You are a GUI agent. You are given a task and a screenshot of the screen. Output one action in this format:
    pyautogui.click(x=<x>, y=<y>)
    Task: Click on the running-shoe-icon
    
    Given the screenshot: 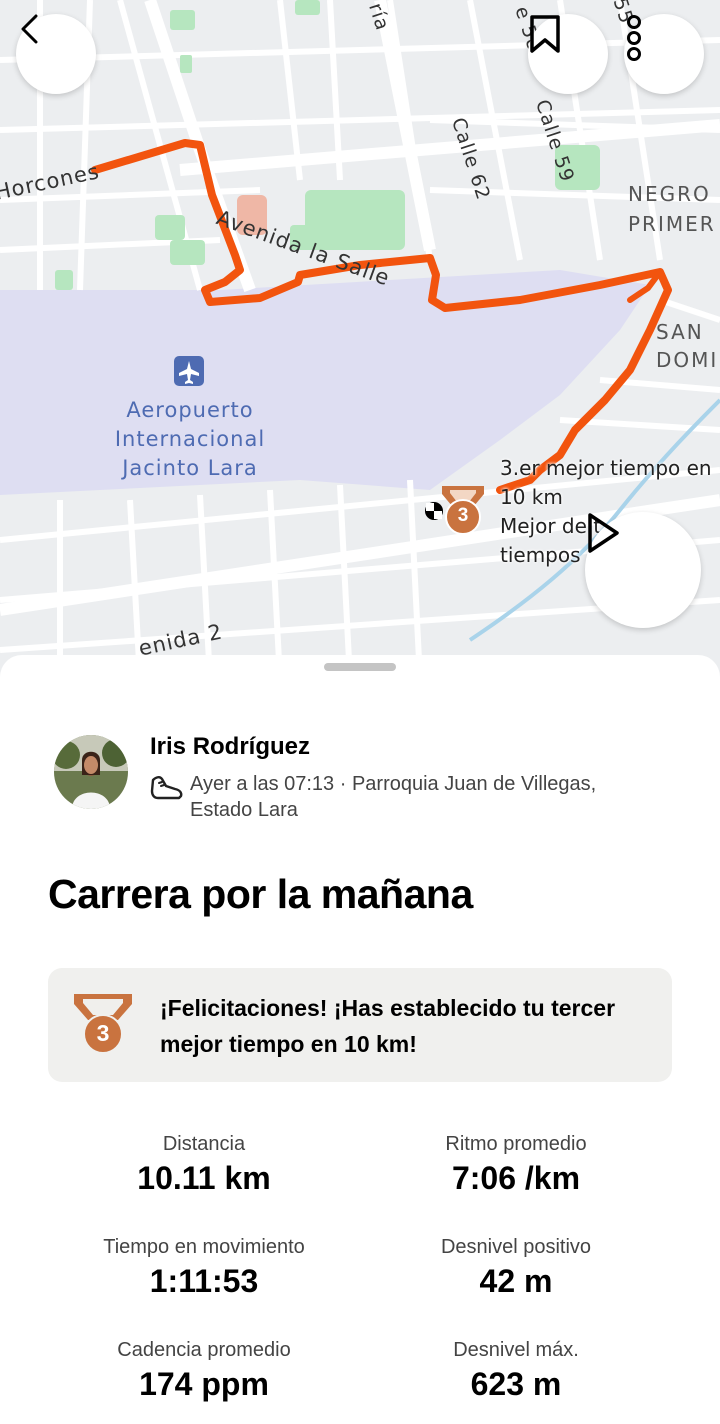 What is the action you would take?
    pyautogui.click(x=166, y=788)
    